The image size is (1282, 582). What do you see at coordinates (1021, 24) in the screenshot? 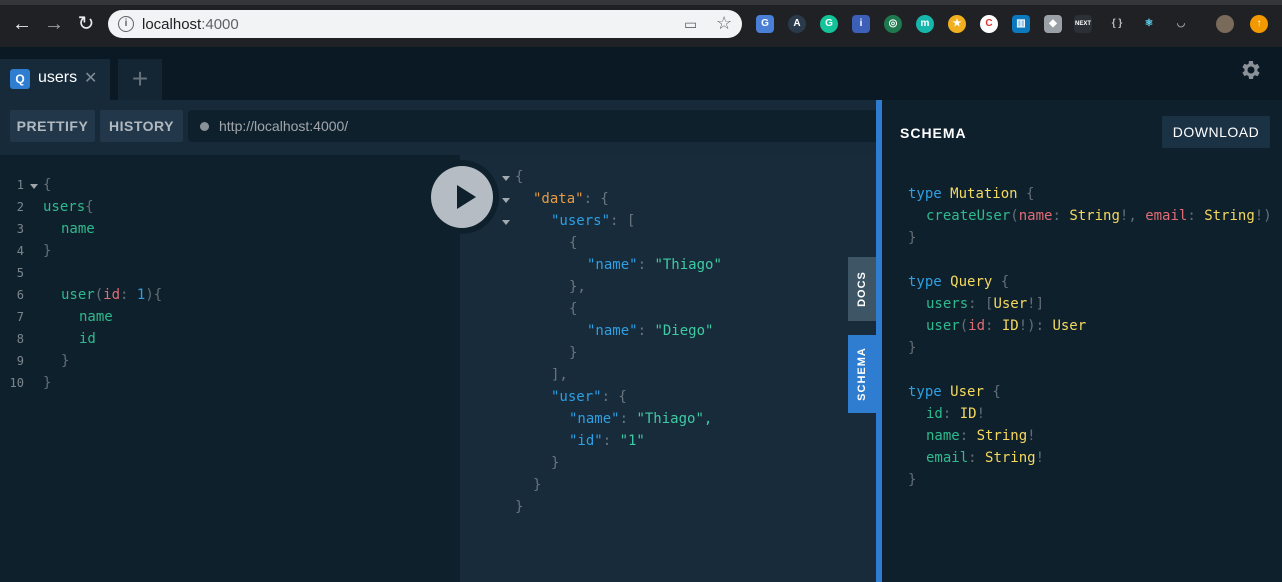
I see `trello-icon: ▥` at bounding box center [1021, 24].